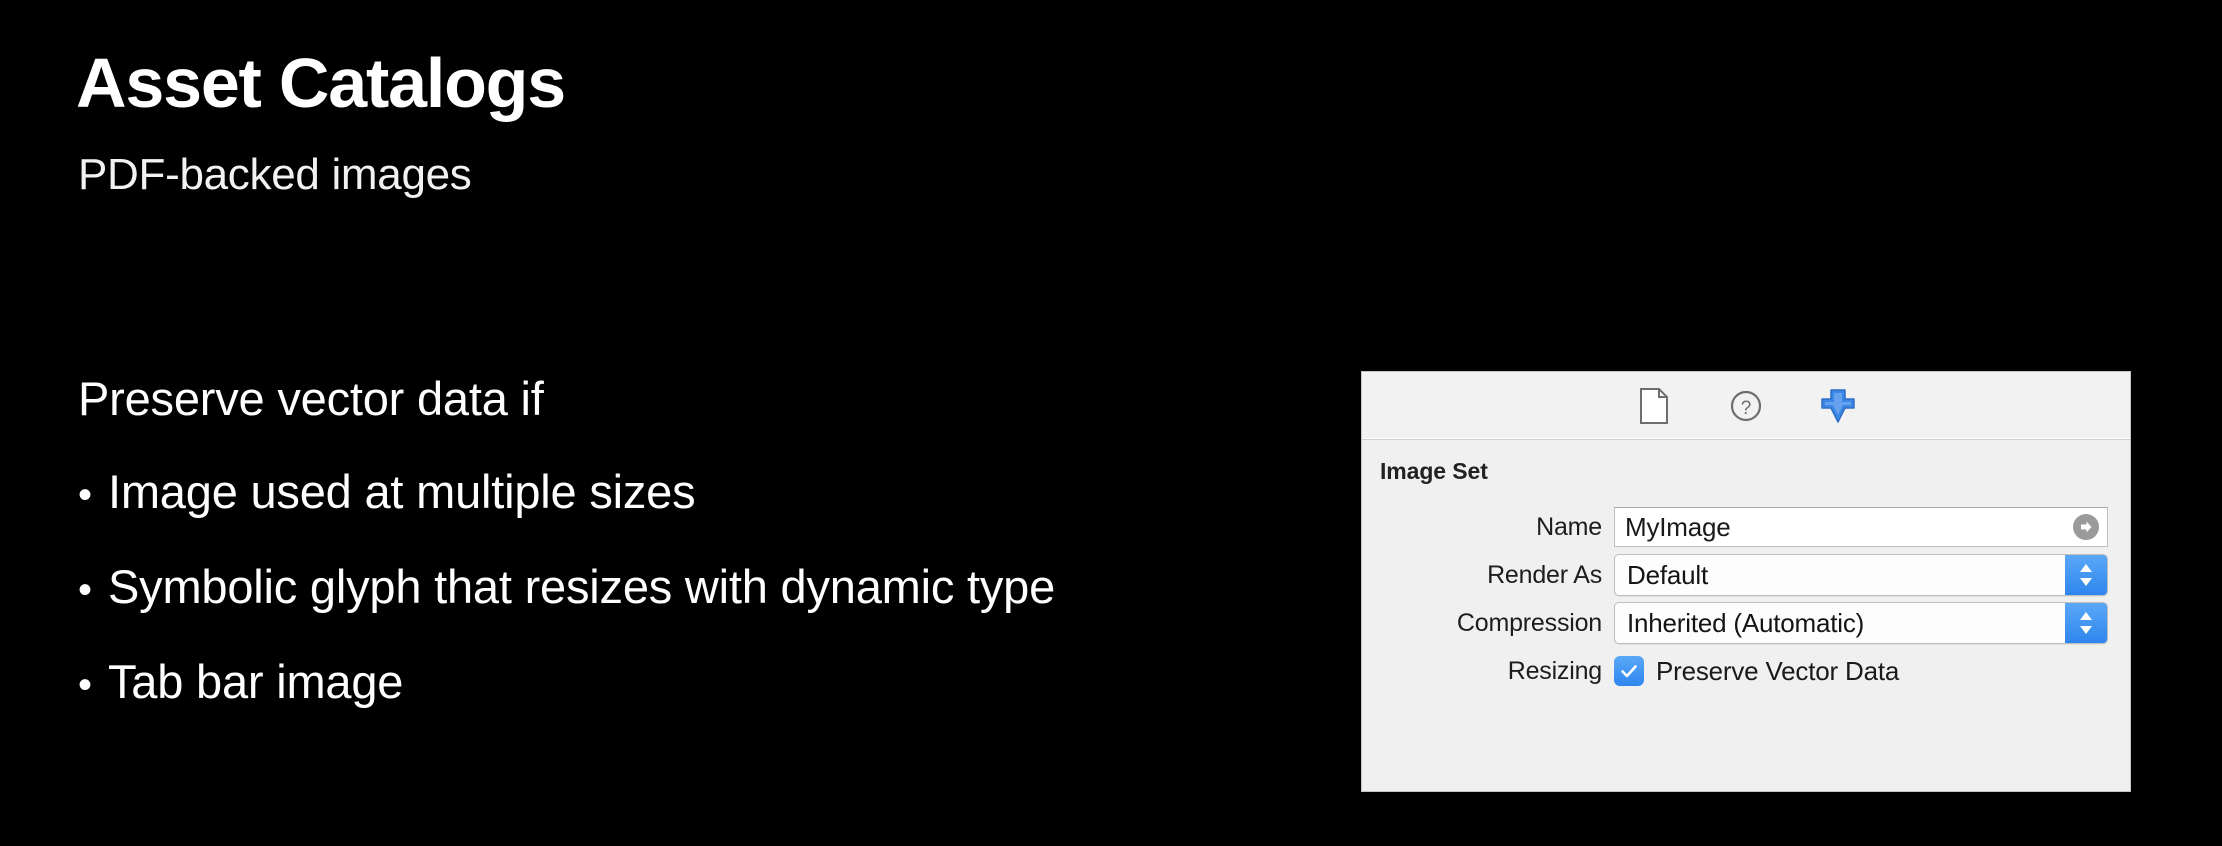  What do you see at coordinates (1629, 671) in the screenshot?
I see `preserve-vector-data-checkbox` at bounding box center [1629, 671].